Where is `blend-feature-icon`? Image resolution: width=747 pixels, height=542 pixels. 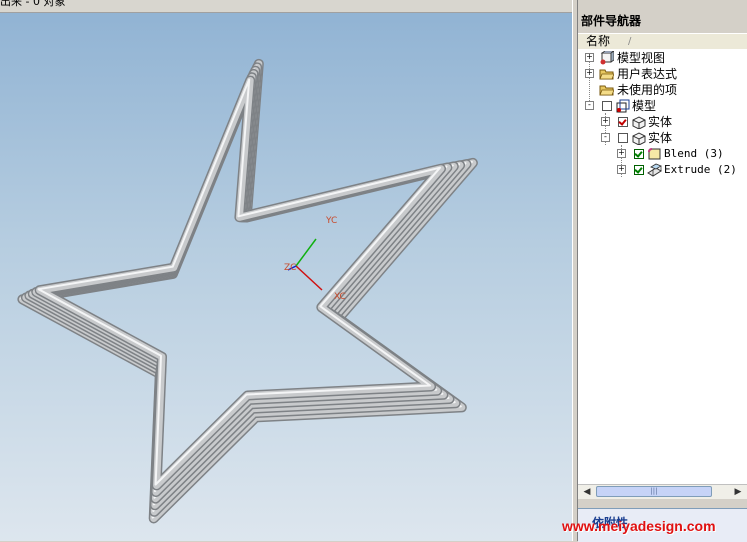 blend-feature-icon is located at coordinates (654, 154).